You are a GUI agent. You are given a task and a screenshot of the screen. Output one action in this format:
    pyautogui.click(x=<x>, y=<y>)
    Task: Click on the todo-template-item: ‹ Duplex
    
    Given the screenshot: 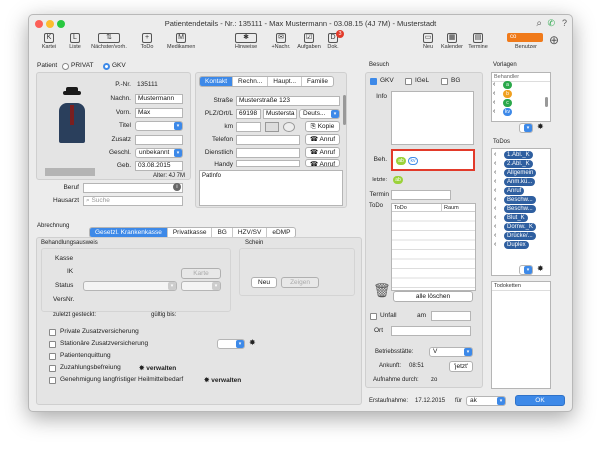 What is the action you would take?
    pyautogui.click(x=522, y=245)
    